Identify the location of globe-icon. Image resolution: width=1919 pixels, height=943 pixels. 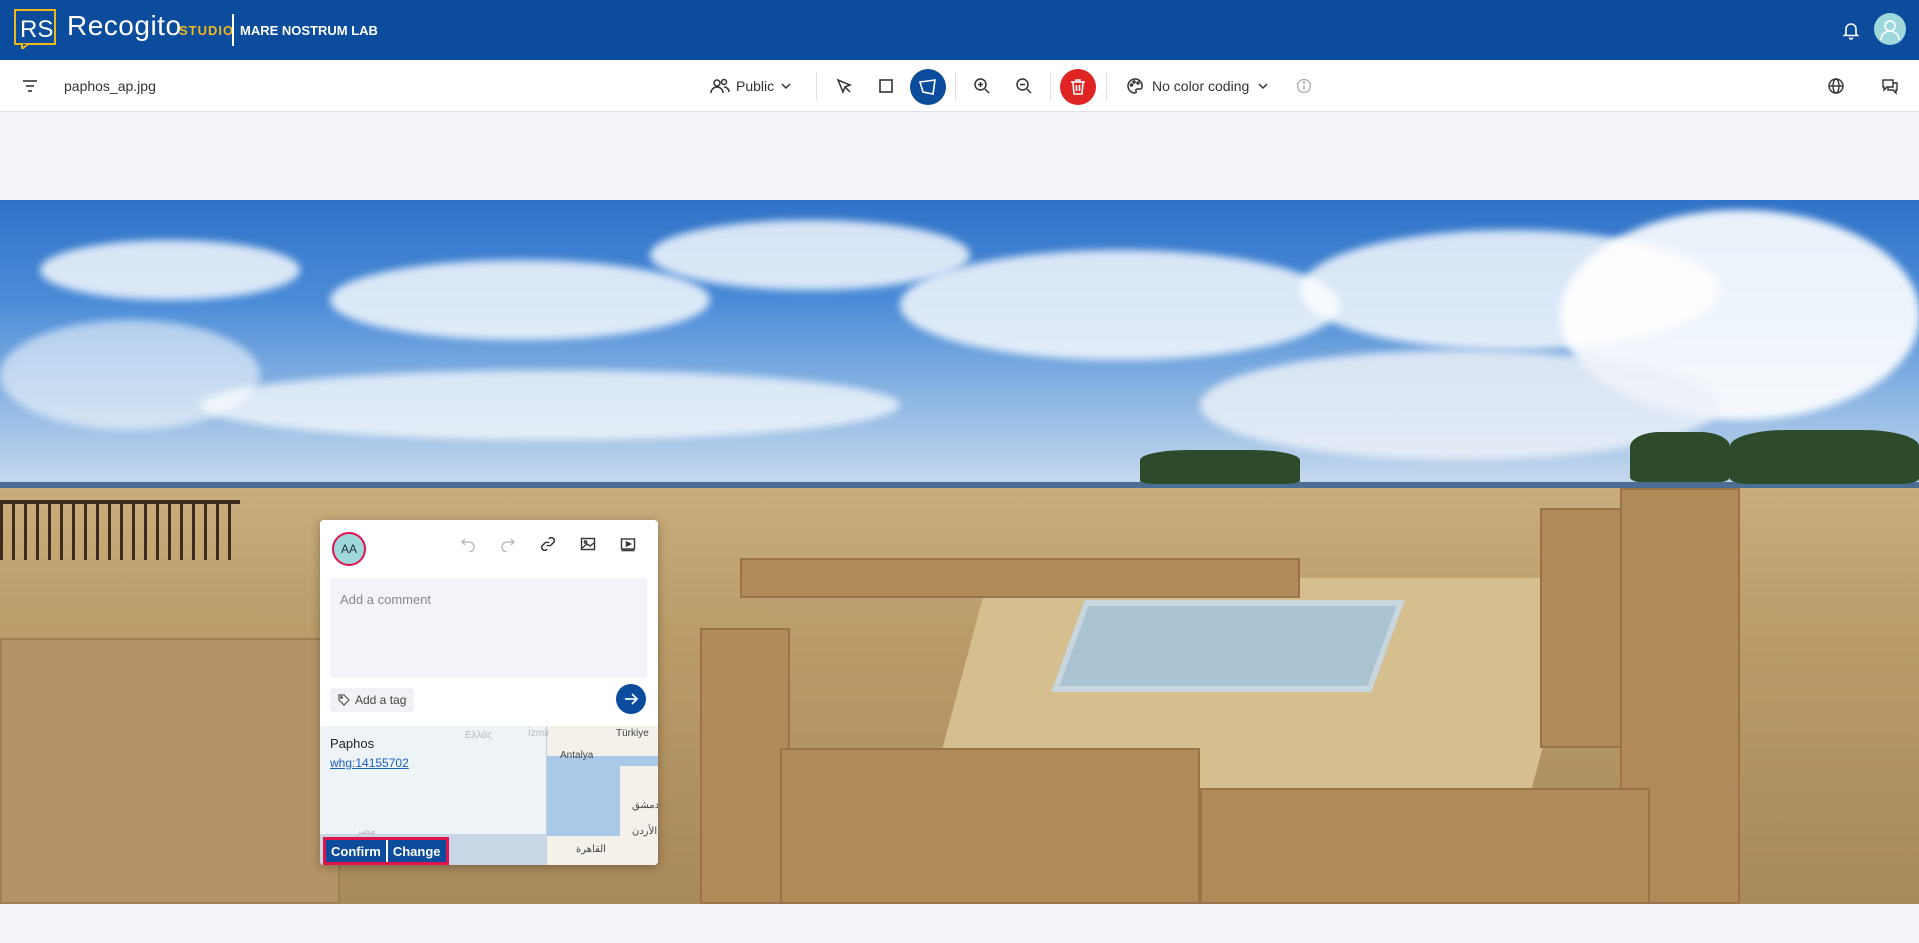
(1836, 86).